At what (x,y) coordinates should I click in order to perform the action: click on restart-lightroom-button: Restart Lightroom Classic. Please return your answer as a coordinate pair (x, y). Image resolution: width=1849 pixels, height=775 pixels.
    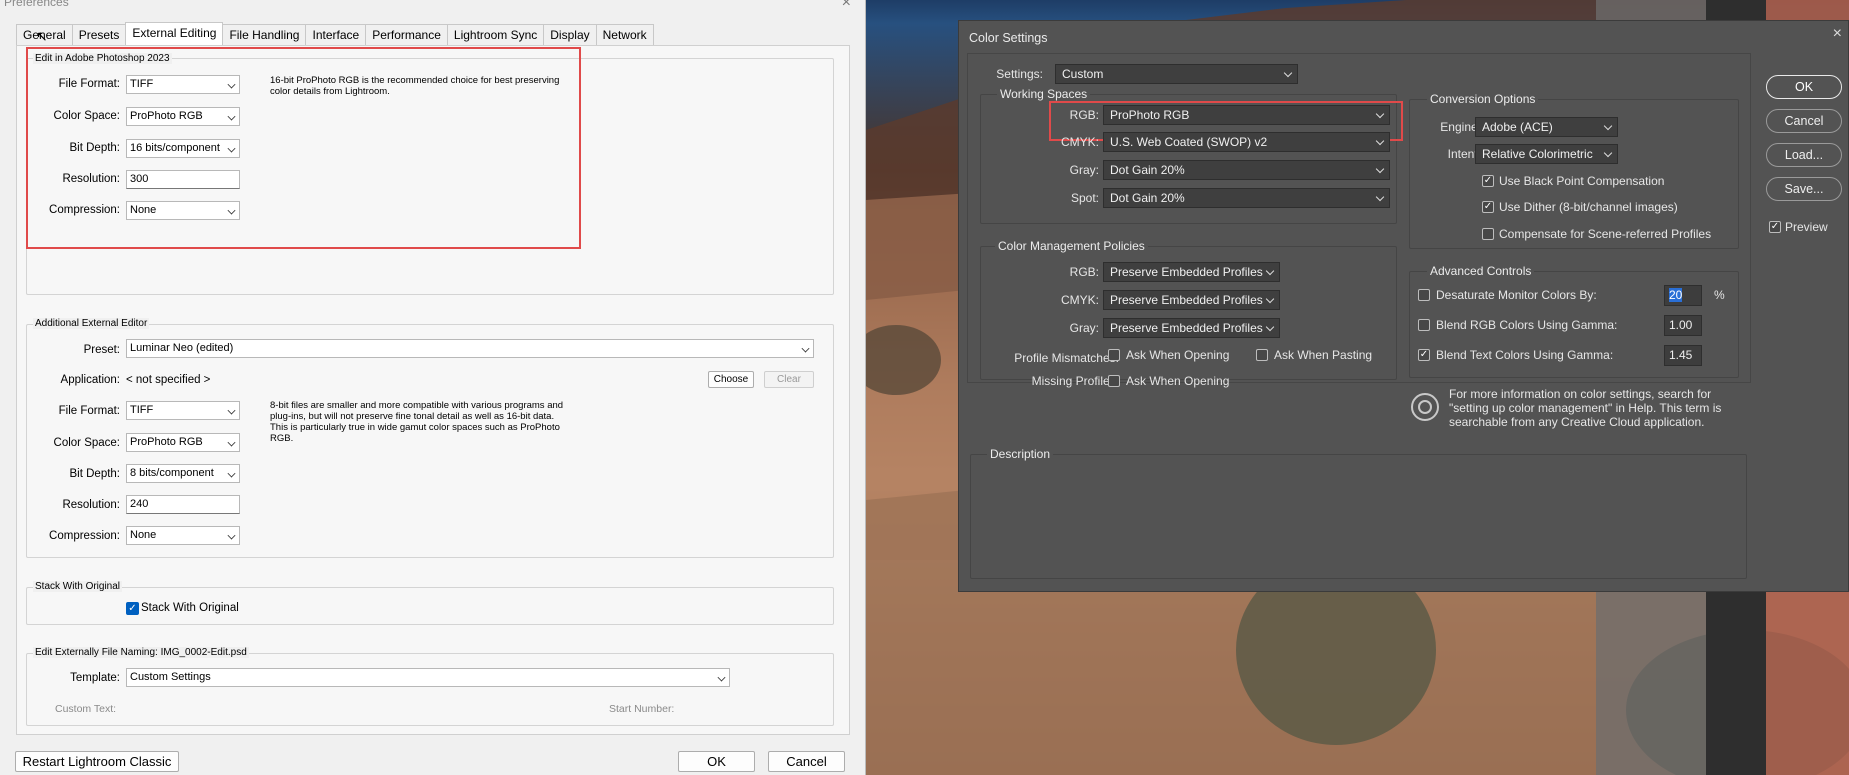
    Looking at the image, I should click on (97, 761).